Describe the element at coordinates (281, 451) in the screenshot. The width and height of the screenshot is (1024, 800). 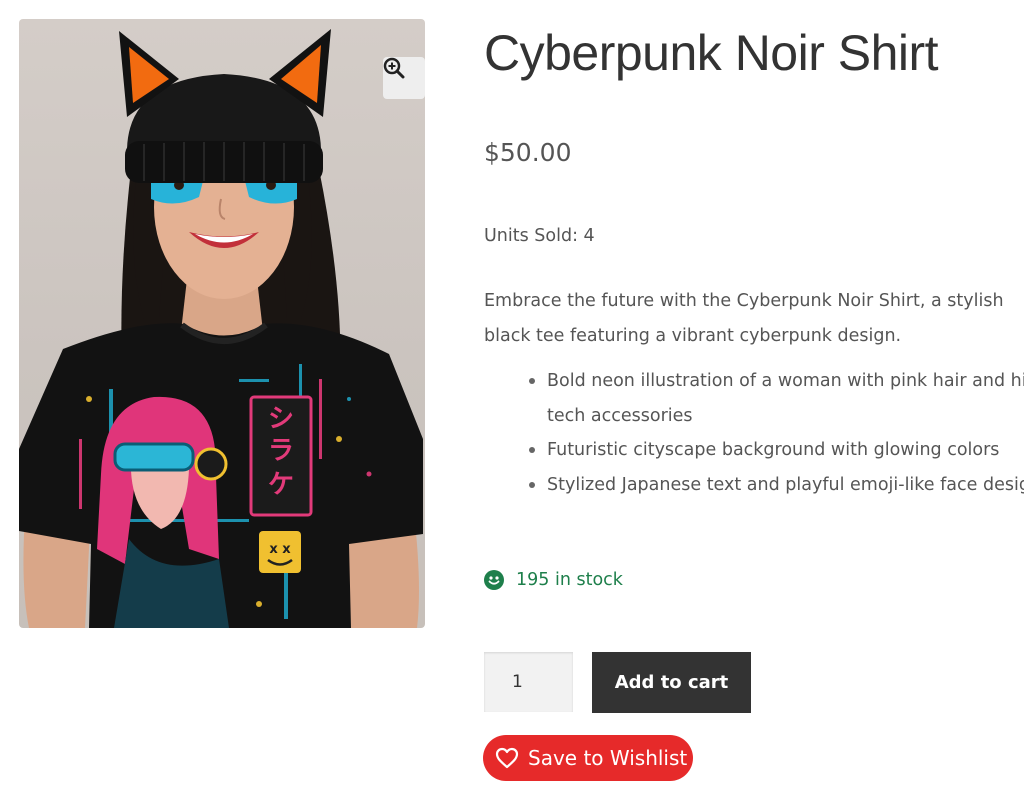
I see `shirt-print-text-2: ラ` at that location.